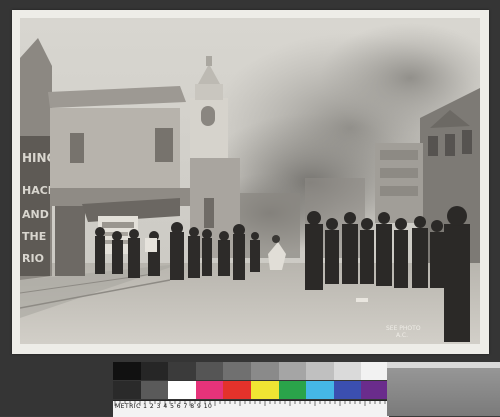 Image resolution: width=500 pixels, height=417 pixels. I want to click on svg-text: AND, so click(35, 214).